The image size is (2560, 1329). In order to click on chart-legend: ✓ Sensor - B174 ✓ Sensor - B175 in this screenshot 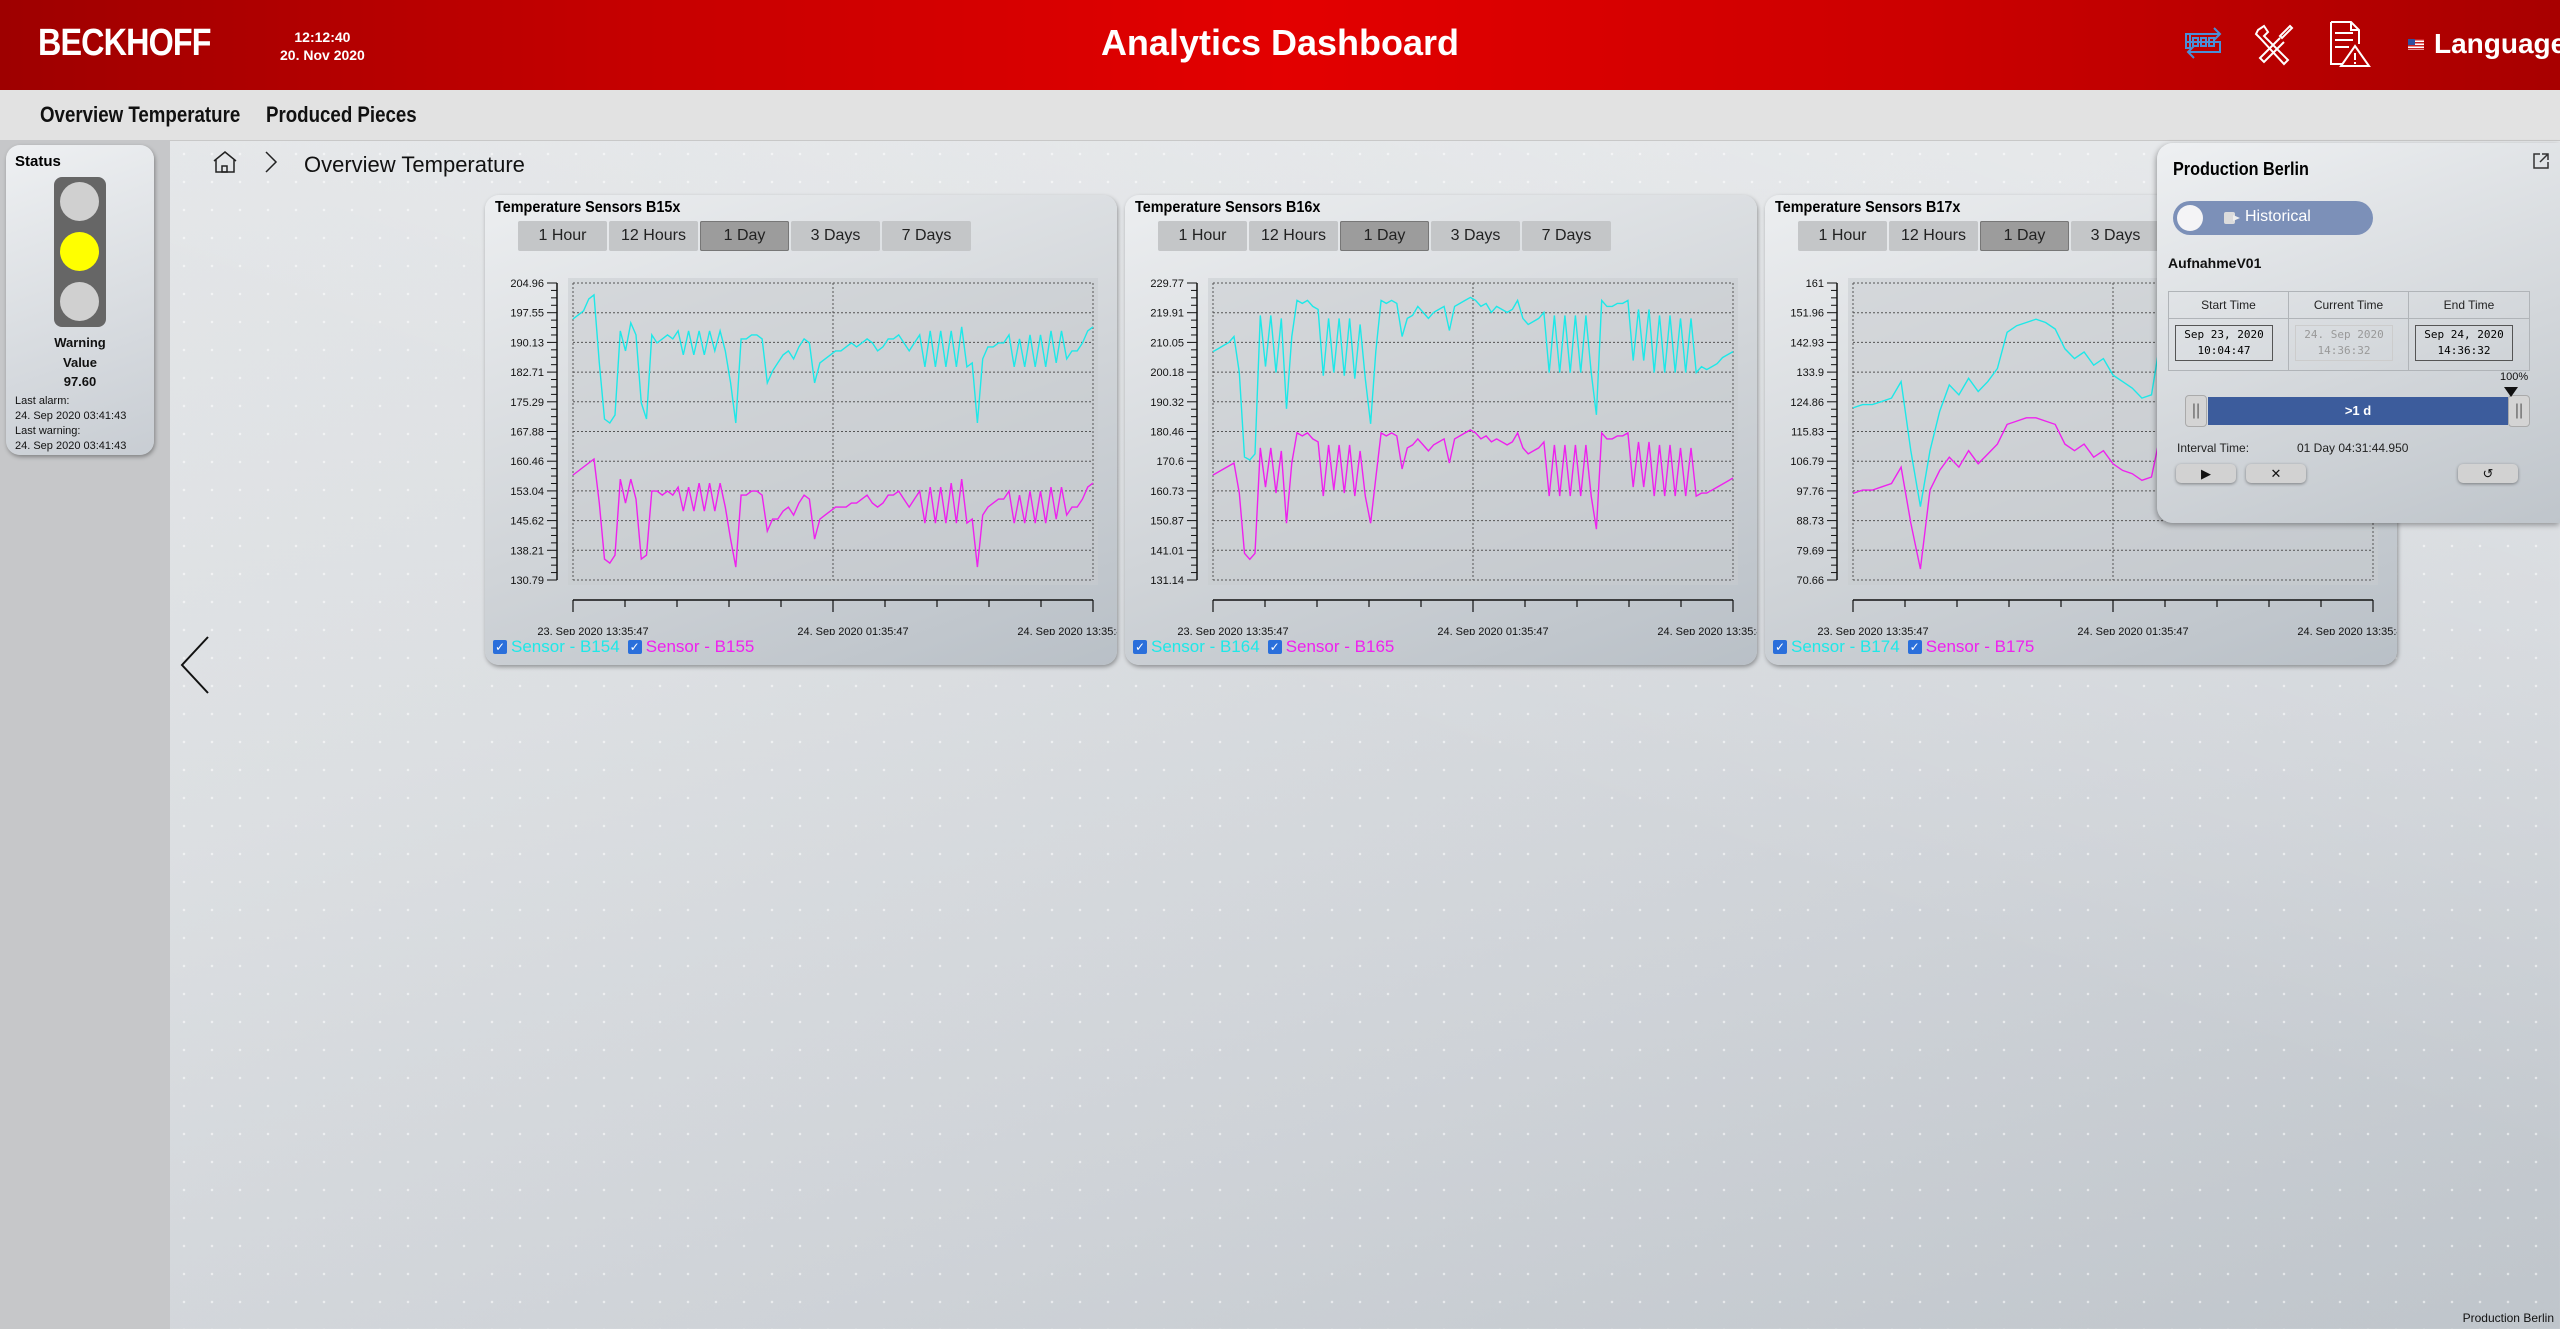, I will do `click(1905, 647)`.